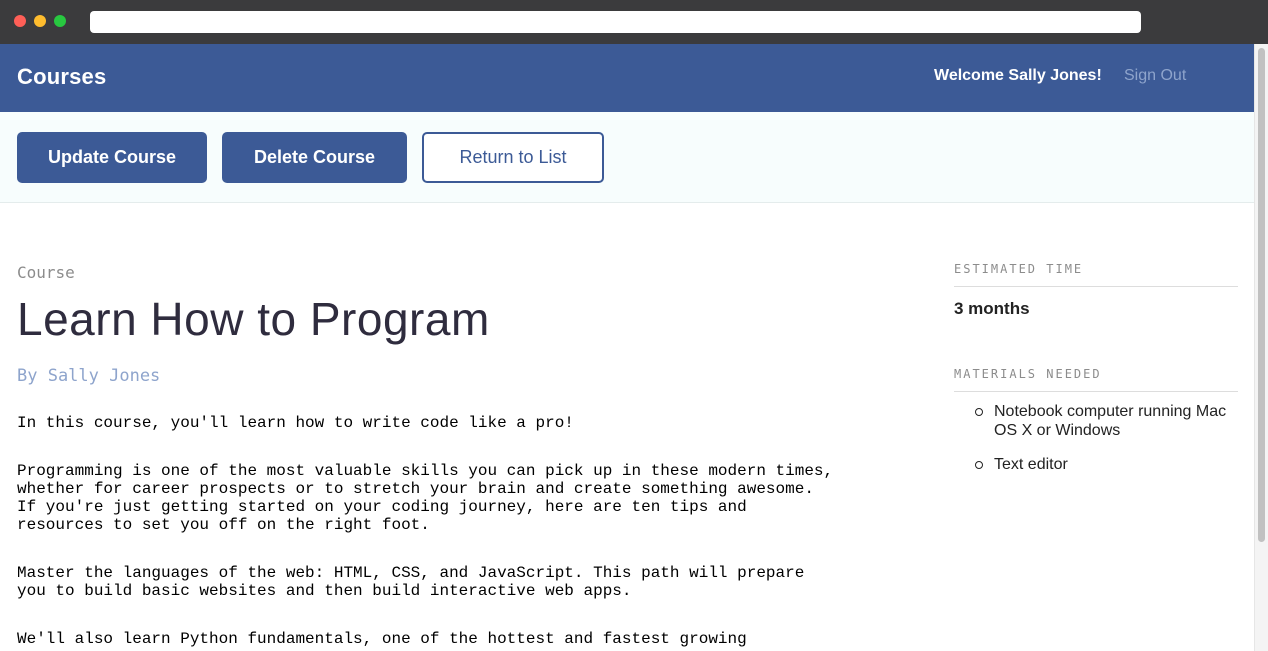 Image resolution: width=1268 pixels, height=651 pixels. I want to click on address-bar, so click(615, 22).